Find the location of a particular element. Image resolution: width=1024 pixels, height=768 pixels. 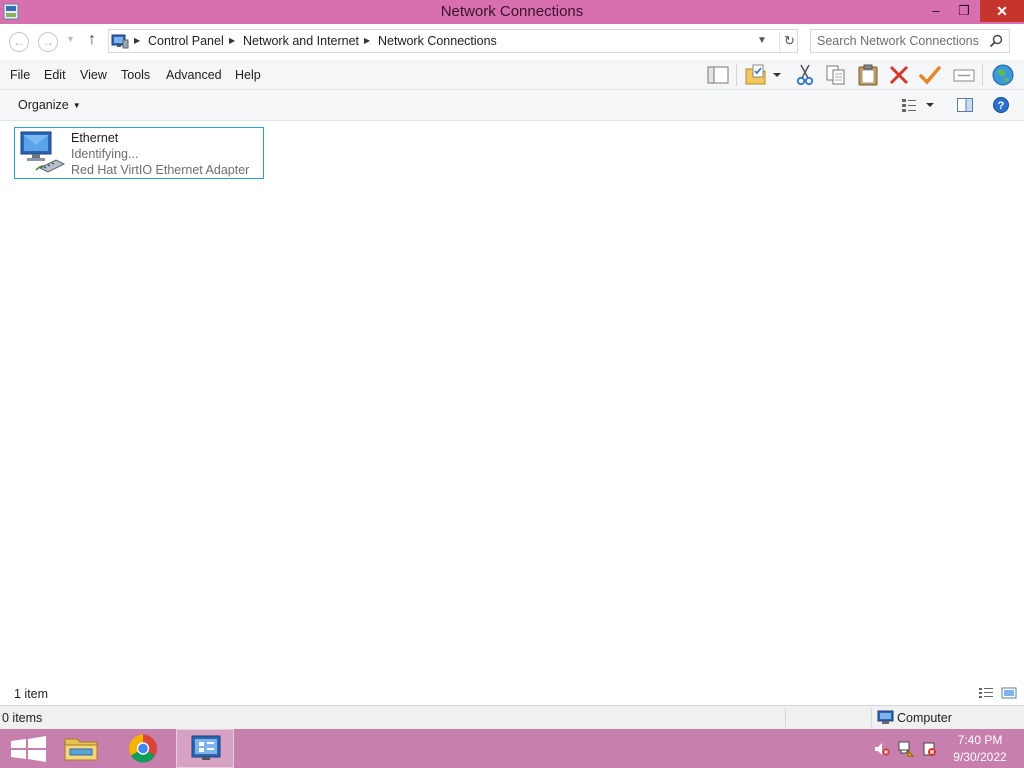

breadcrumb-control-panel: Control Panel is located at coordinates (186, 41).